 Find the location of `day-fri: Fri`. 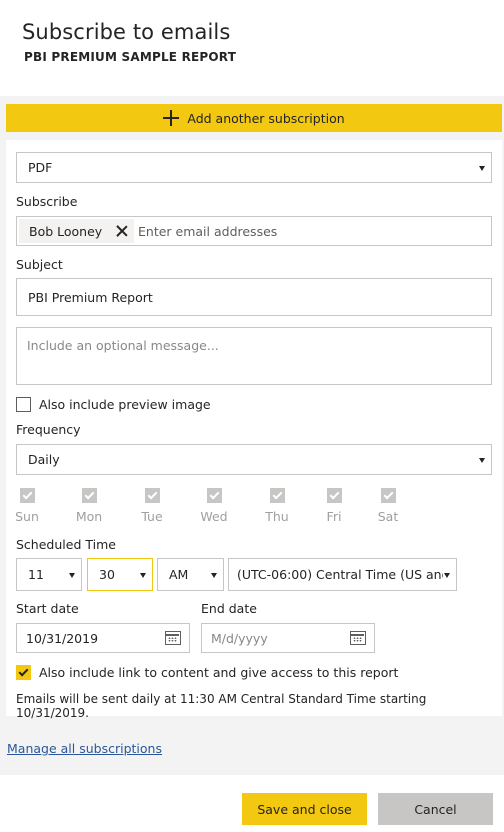

day-fri: Fri is located at coordinates (334, 506).